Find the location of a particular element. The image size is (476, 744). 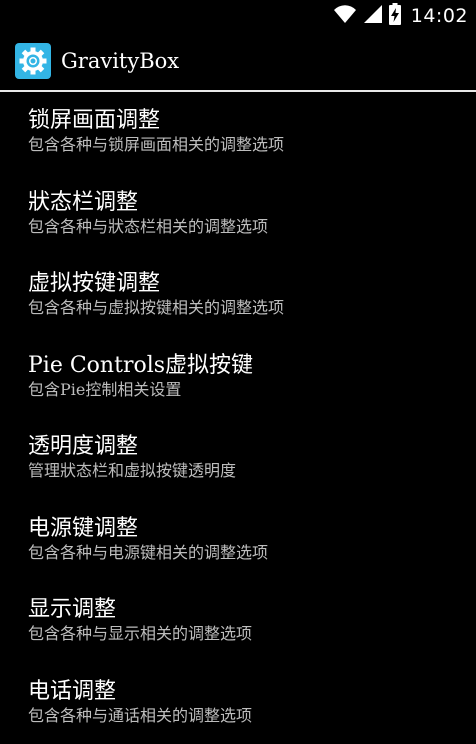

settings-item-transparency: 透明度调整 管理狀态栏和虚拟按键透明度 is located at coordinates (238, 459).